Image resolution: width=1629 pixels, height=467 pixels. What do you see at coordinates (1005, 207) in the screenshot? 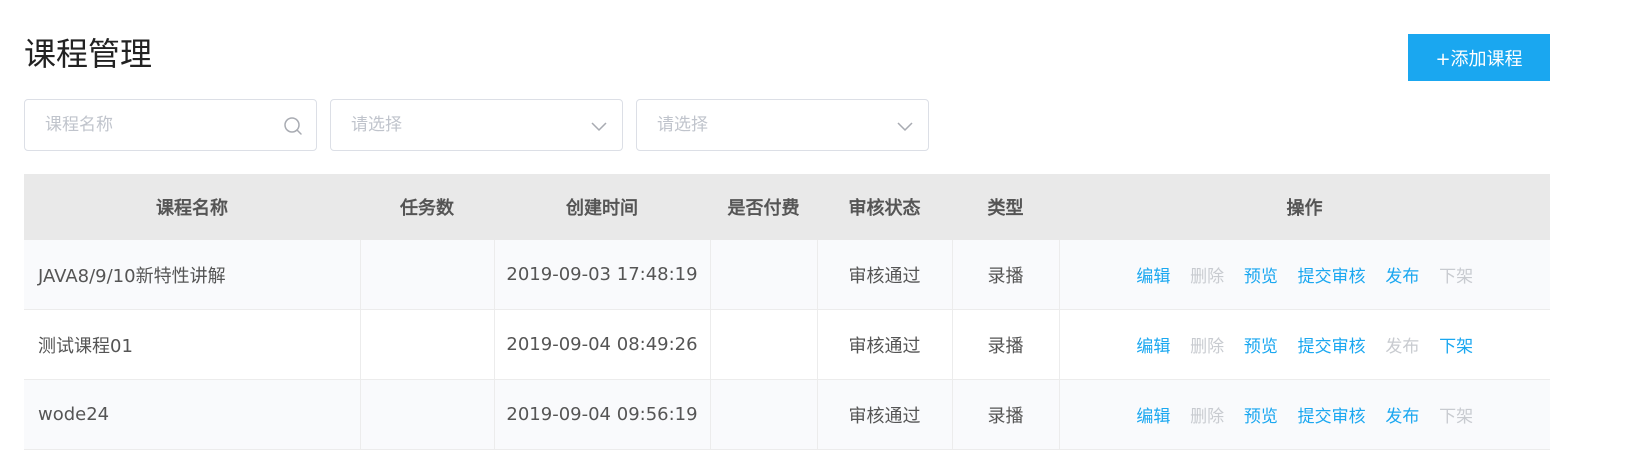
I see `column-header-type: 类型` at bounding box center [1005, 207].